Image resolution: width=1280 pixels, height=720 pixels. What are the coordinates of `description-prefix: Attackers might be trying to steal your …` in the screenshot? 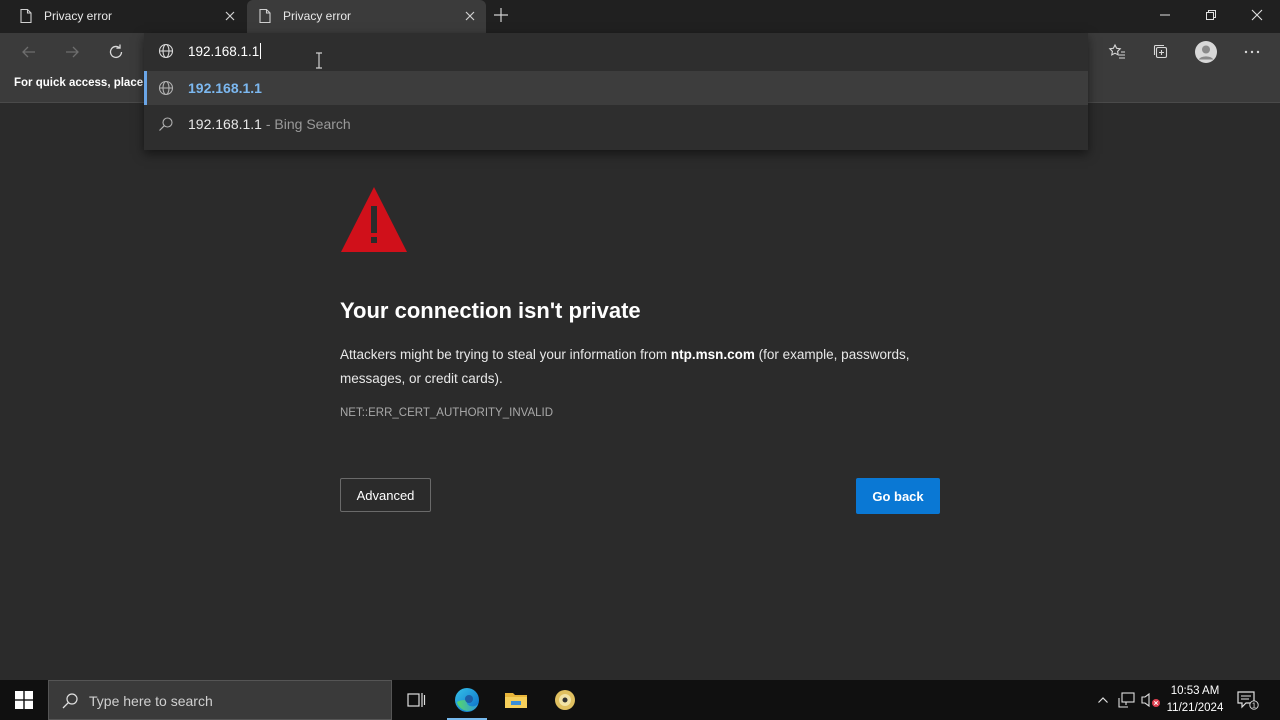 It's located at (505, 354).